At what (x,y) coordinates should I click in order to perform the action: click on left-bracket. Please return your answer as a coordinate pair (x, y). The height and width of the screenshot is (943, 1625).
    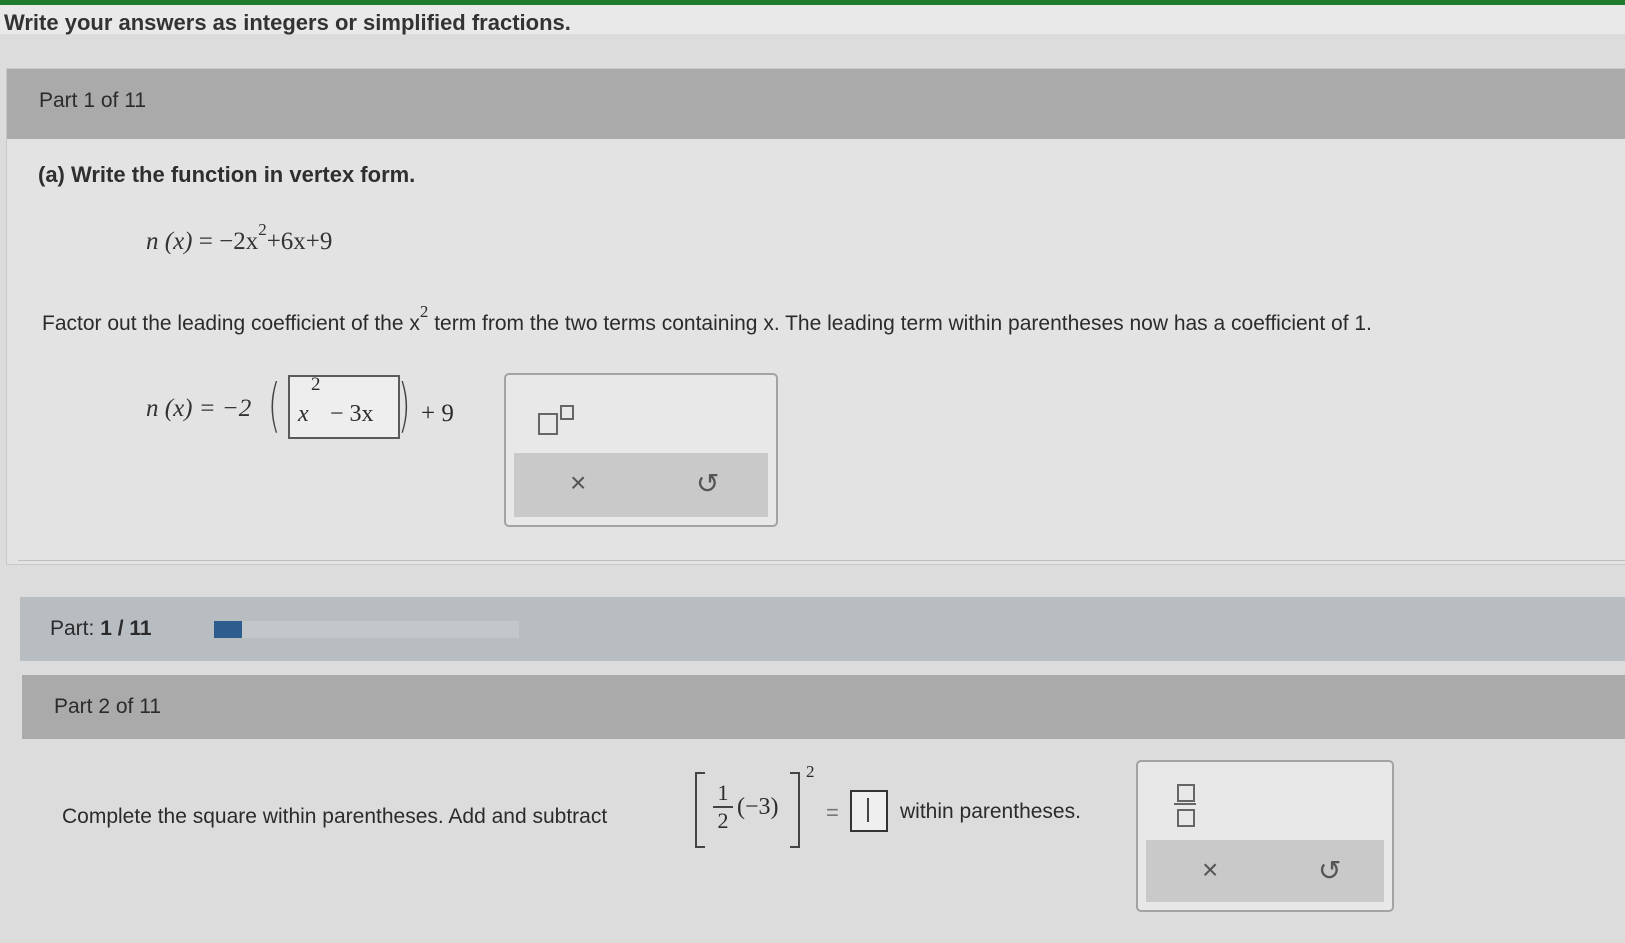
    Looking at the image, I should click on (700, 810).